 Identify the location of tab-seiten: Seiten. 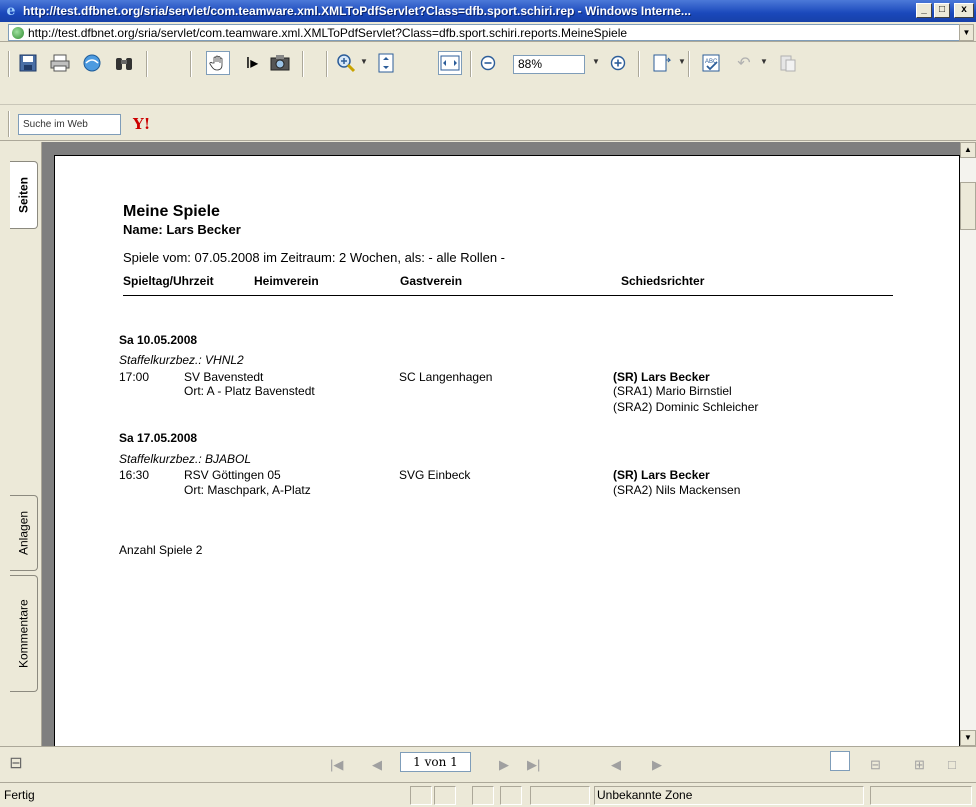
(24, 195).